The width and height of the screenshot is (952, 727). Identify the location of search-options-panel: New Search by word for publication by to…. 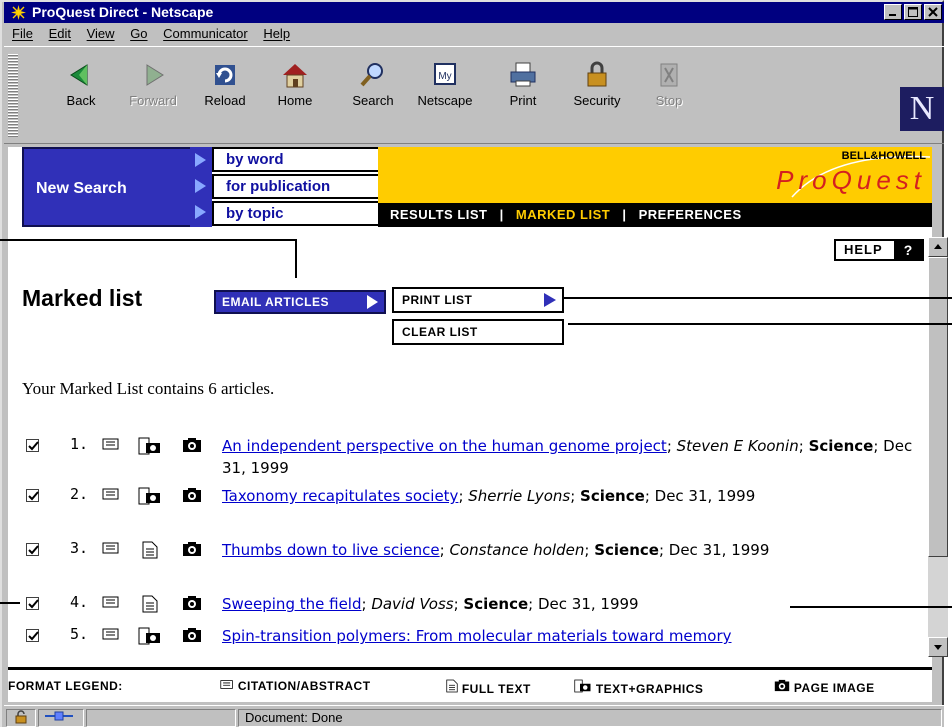
(206, 187).